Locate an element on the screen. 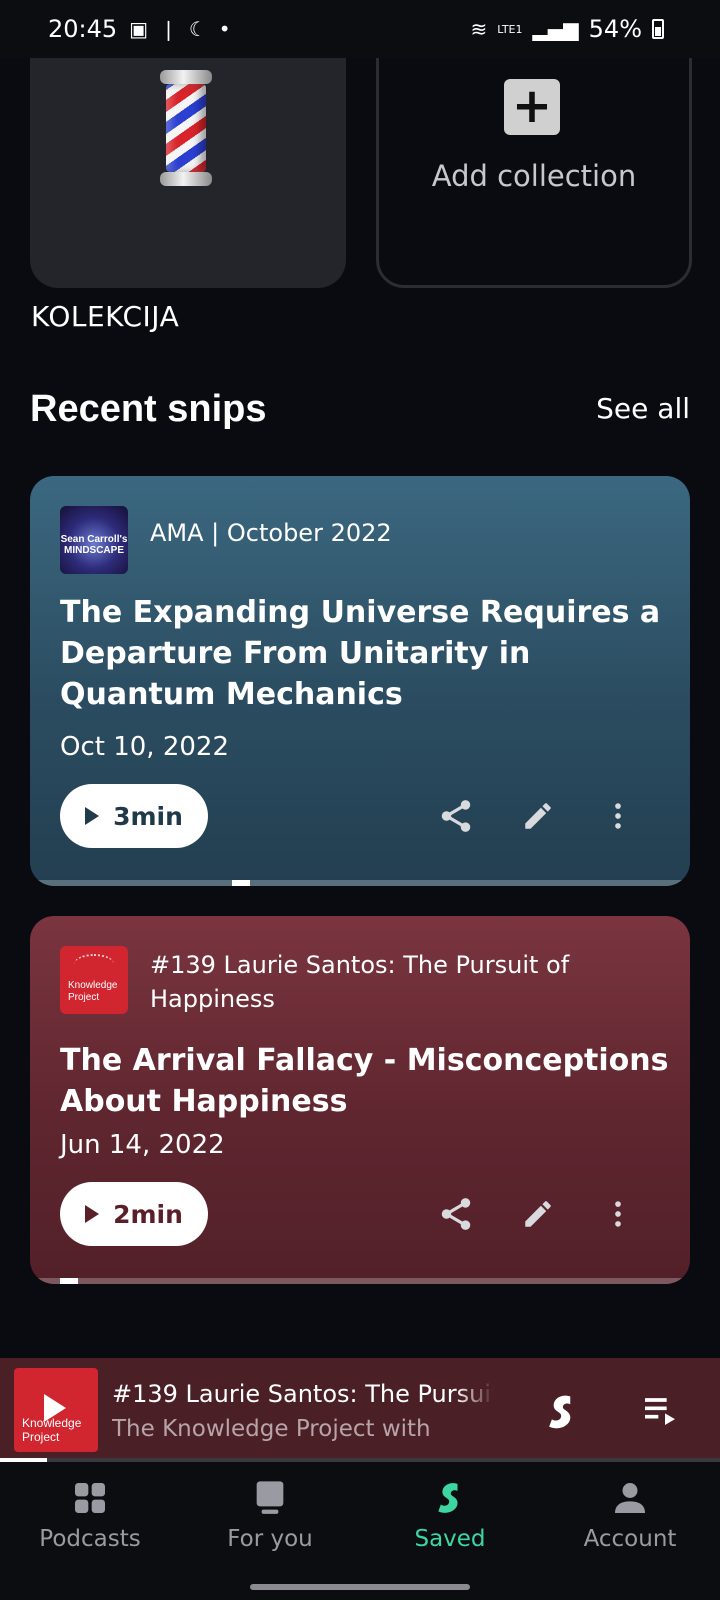  status-bar: 20:45 ▣ ❘ ☾ • ≋ LTE1 ▂▄▆ 54% is located at coordinates (360, 29).